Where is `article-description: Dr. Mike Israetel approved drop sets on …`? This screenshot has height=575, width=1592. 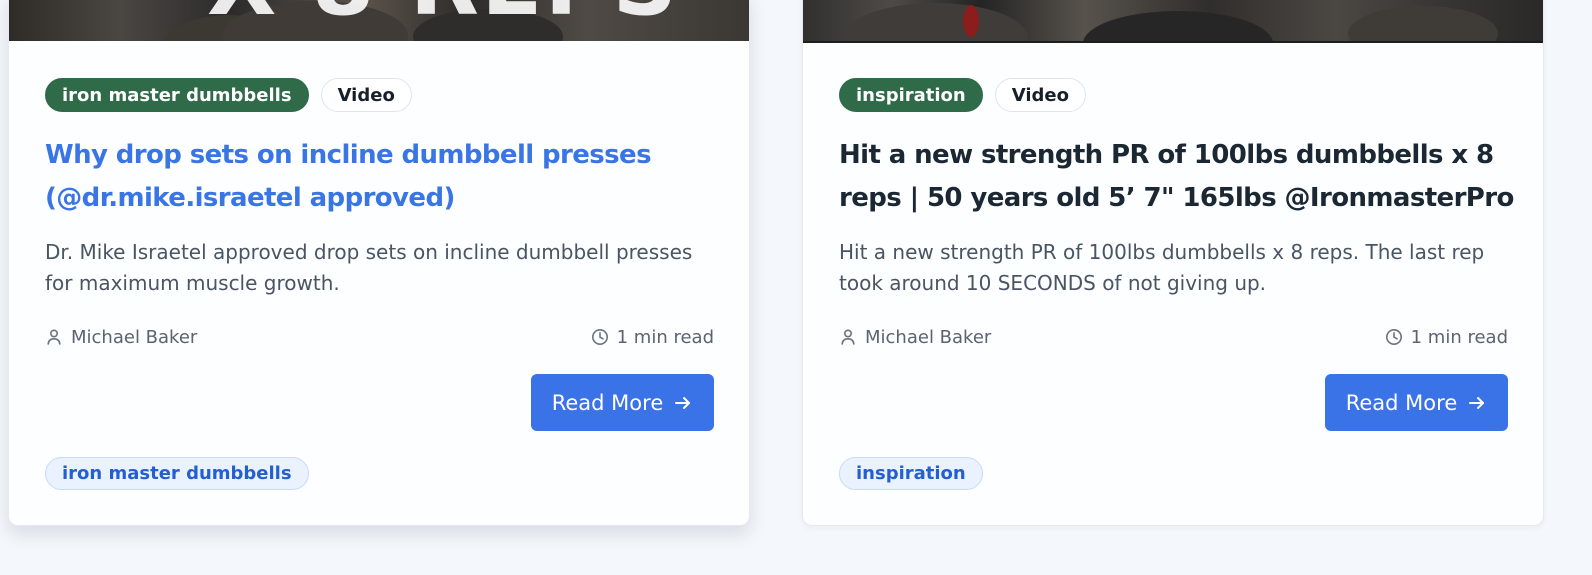 article-description: Dr. Mike Israetel approved drop sets on … is located at coordinates (369, 267).